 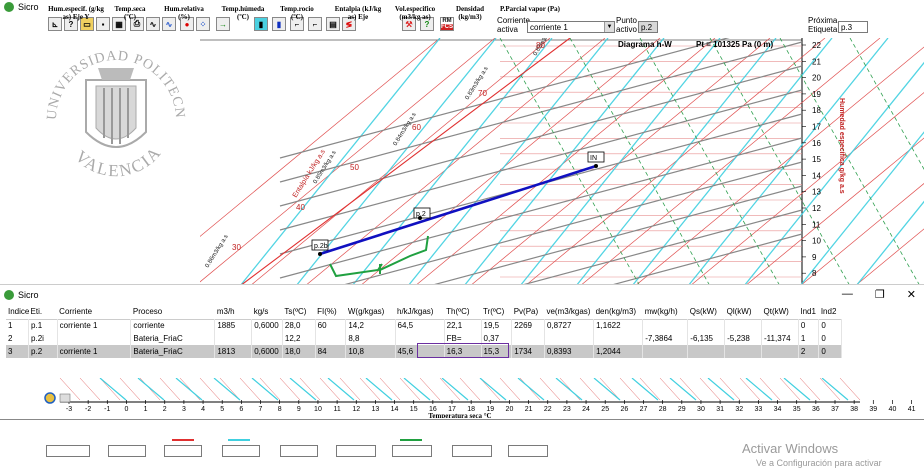 What do you see at coordinates (419, 312) in the screenshot?
I see `table-header-cell: h/kJ/kgas)` at bounding box center [419, 312].